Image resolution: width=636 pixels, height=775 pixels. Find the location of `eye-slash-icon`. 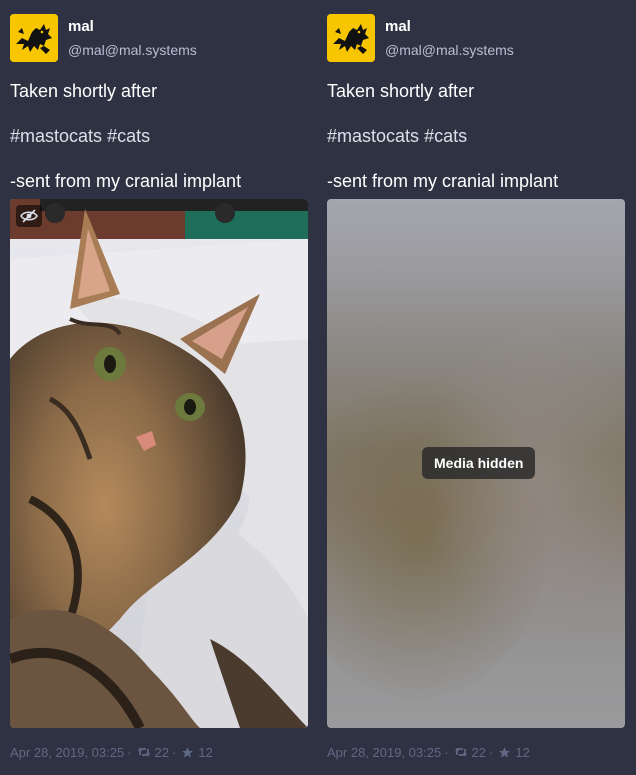

eye-slash-icon is located at coordinates (29, 216).